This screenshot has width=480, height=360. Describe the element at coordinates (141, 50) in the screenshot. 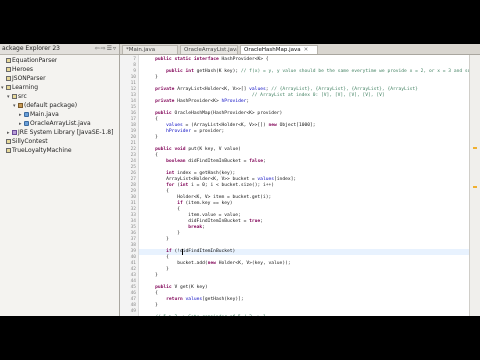

I see `editor-tab-label: *Main.java` at that location.